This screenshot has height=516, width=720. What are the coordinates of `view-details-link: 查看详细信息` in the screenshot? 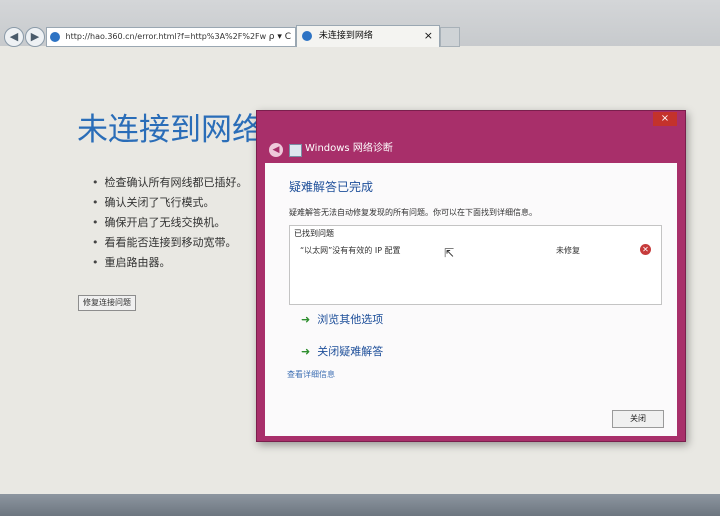 It's located at (311, 374).